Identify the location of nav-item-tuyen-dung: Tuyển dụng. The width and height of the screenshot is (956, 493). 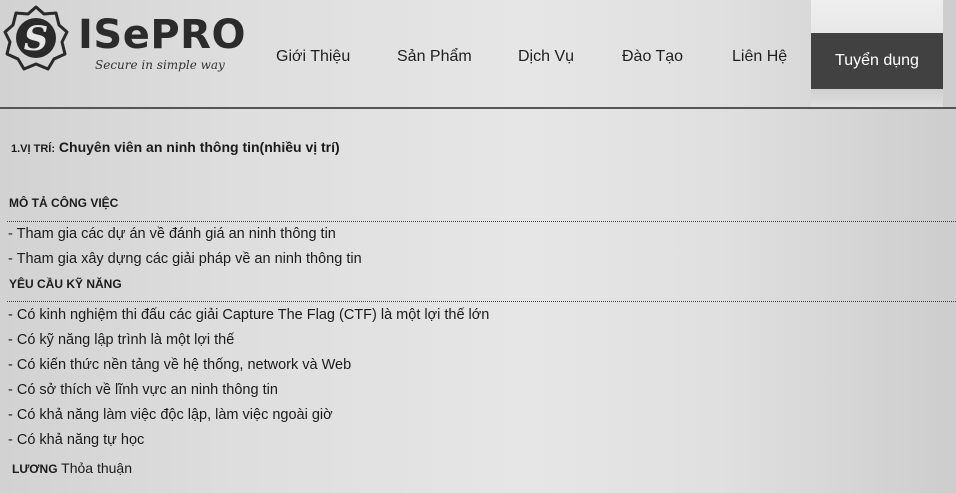
(877, 61).